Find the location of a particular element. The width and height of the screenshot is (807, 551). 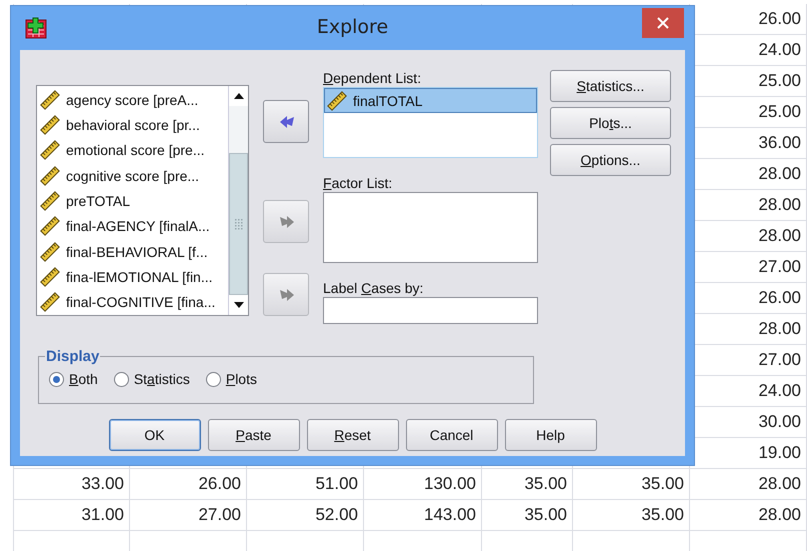

dialog-button: OK is located at coordinates (154, 435).